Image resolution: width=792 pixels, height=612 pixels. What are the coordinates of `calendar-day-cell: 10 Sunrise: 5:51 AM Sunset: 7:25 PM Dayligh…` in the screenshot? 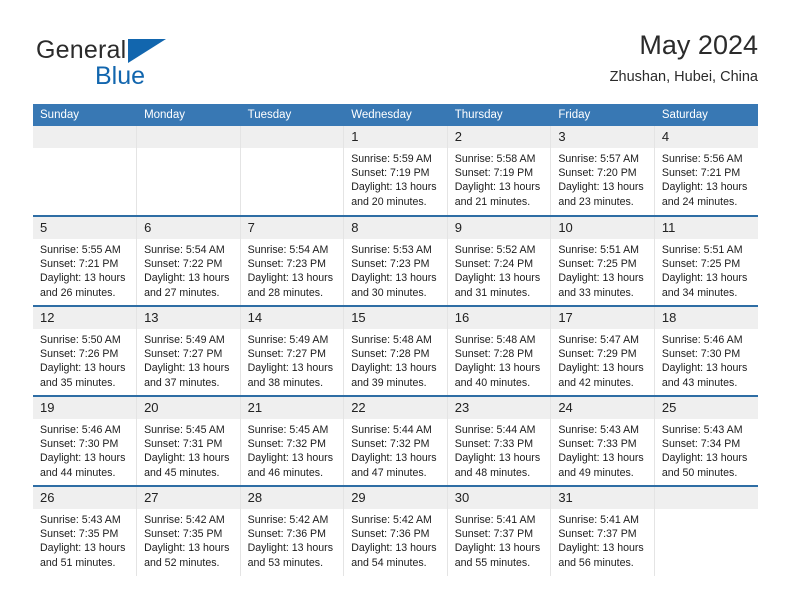 It's located at (602, 260).